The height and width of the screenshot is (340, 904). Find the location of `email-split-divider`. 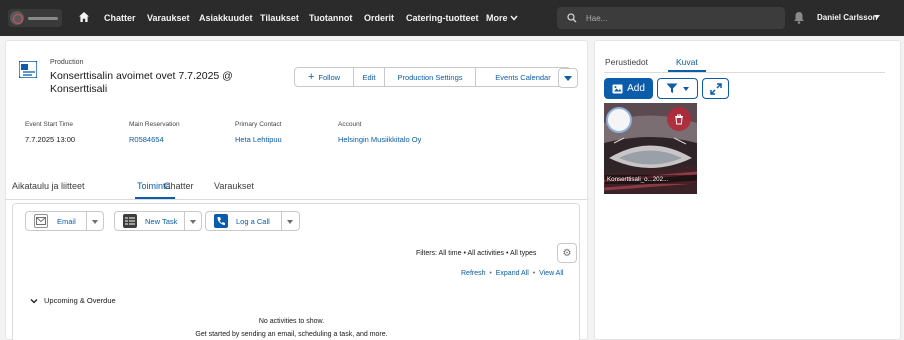

email-split-divider is located at coordinates (86, 221).